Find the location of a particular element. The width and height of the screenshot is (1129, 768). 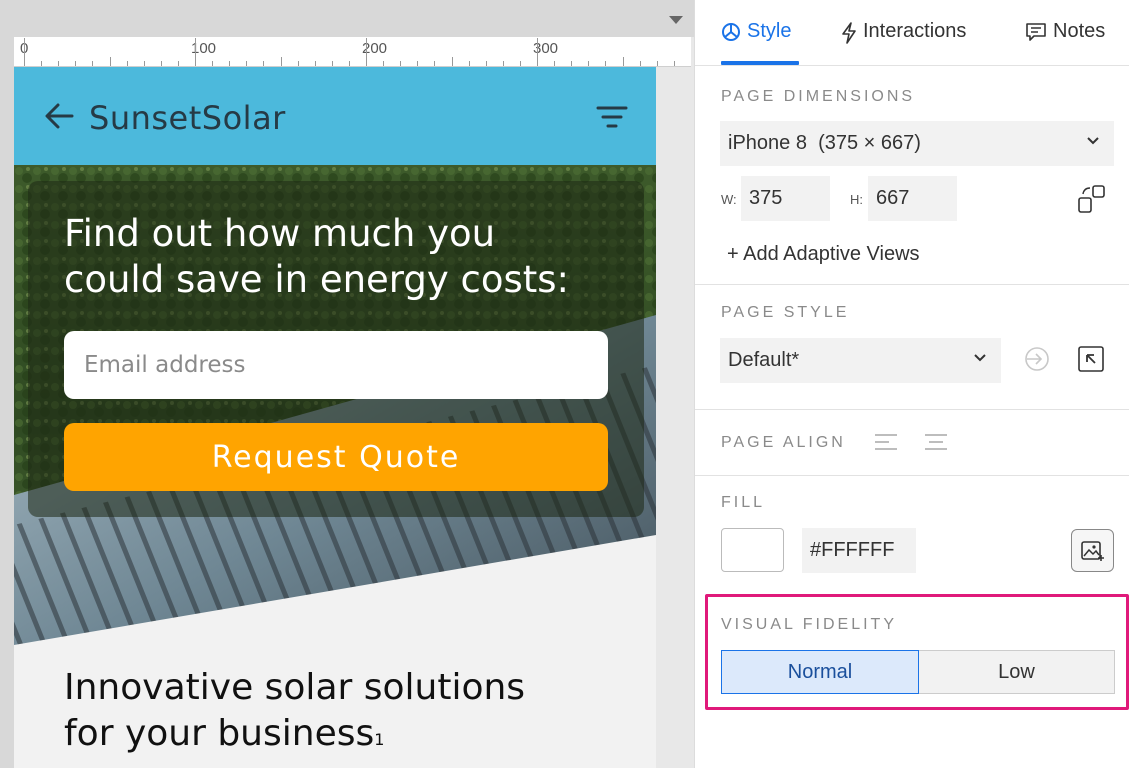

back-arrow-icon is located at coordinates (59, 116).